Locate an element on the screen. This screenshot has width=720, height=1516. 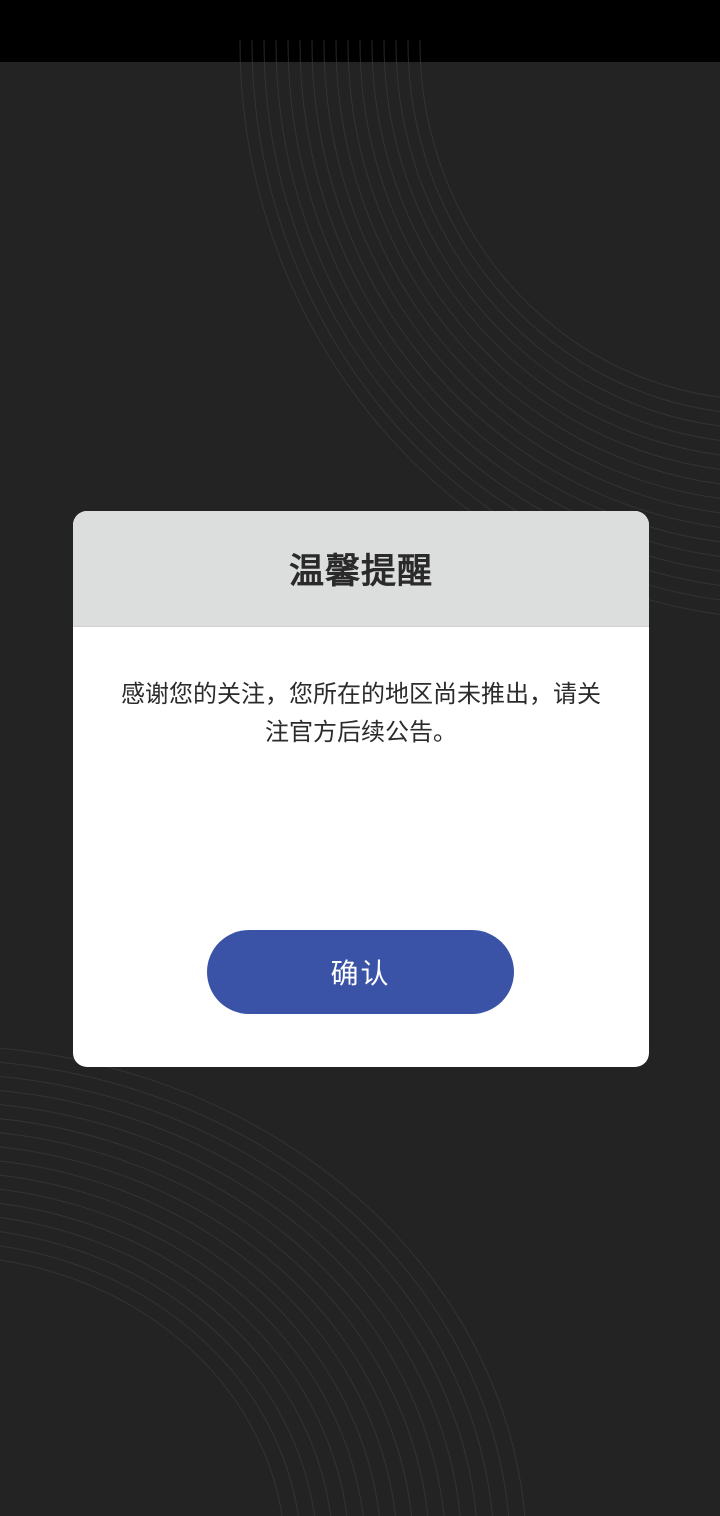
dialog-header: 温馨提醒 is located at coordinates (361, 569).